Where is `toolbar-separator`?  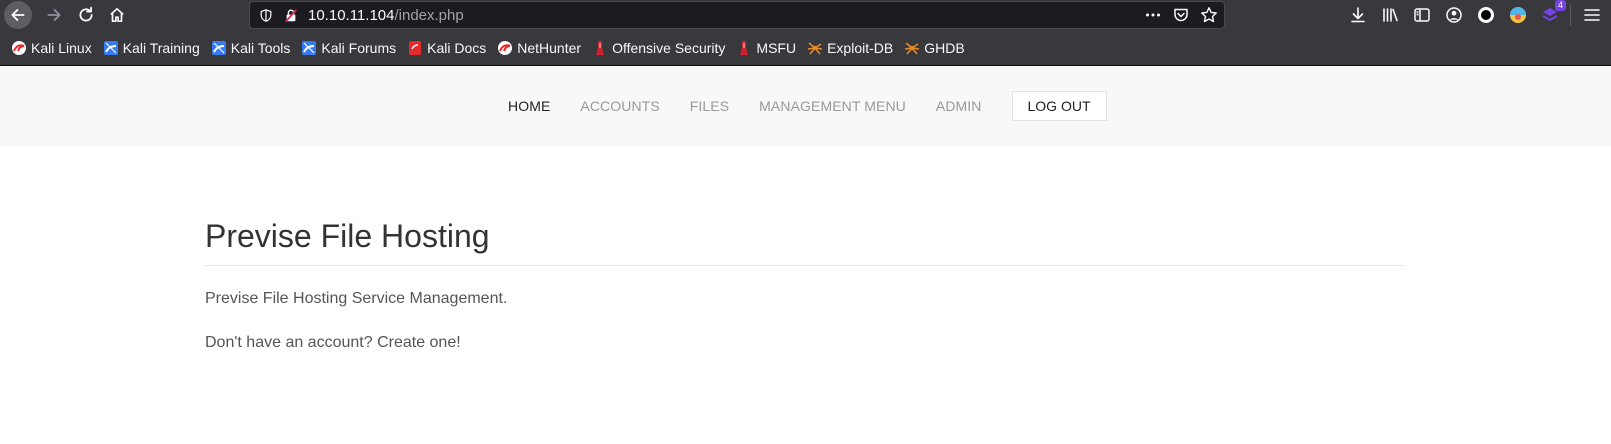
toolbar-separator is located at coordinates (1570, 15).